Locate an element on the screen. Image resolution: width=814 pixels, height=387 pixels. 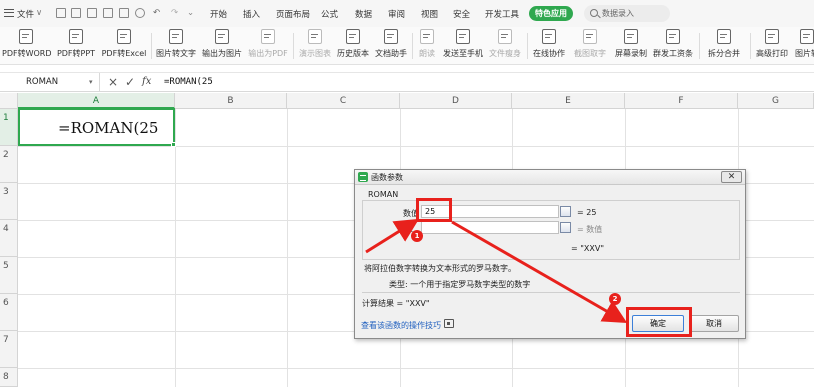
tab-insert: 插入 is located at coordinates (251, 14).